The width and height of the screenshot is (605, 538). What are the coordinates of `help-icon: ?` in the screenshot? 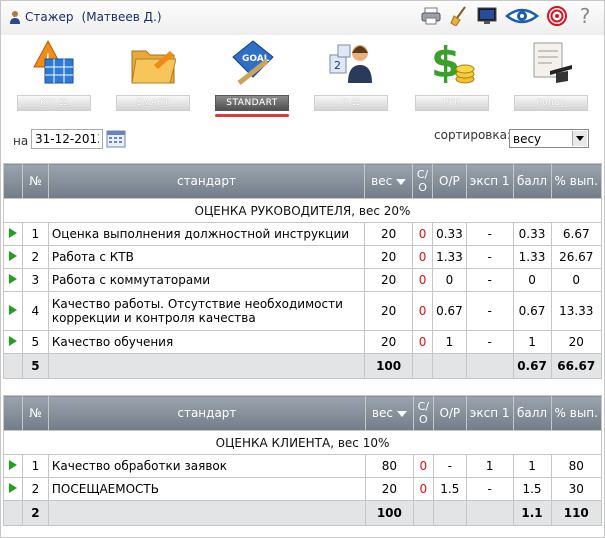 It's located at (585, 16).